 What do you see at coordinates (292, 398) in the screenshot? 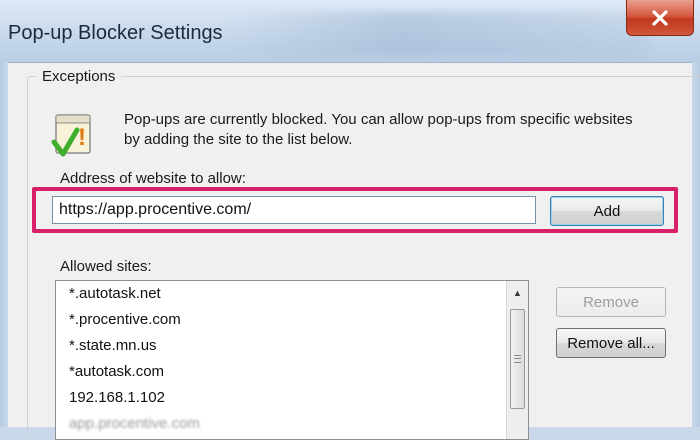
I see `list-item: 192.168.1.102` at bounding box center [292, 398].